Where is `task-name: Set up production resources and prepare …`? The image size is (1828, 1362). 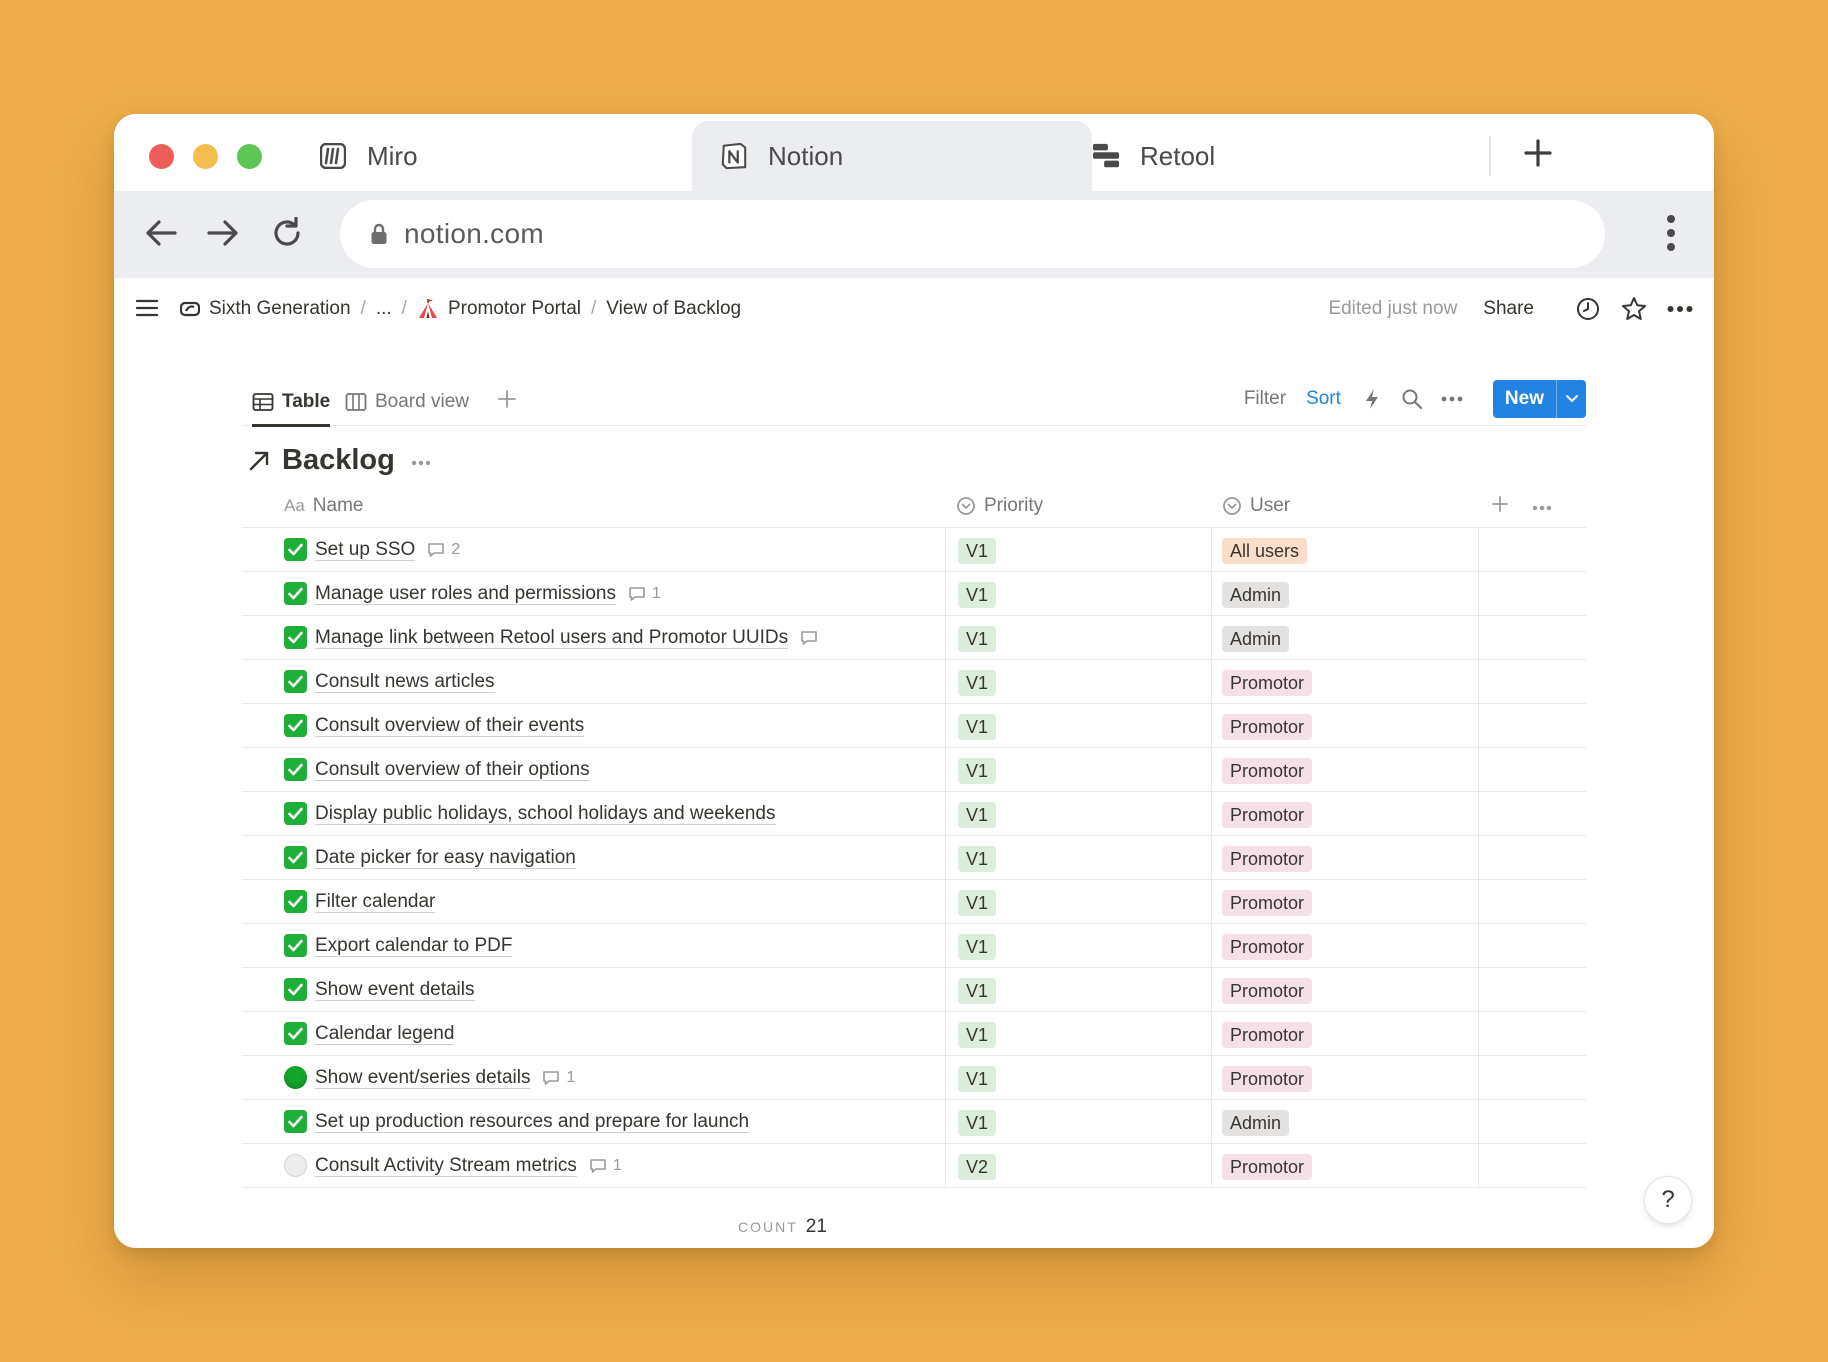 task-name: Set up production resources and prepare … is located at coordinates (532, 1122).